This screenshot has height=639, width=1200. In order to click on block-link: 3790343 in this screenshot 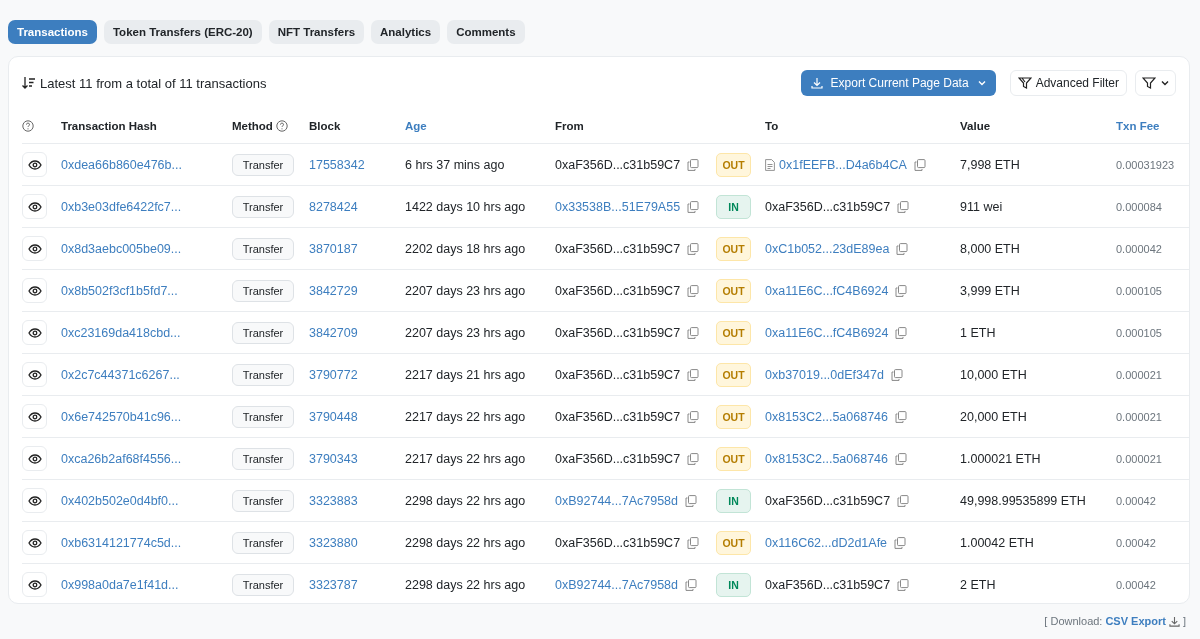, I will do `click(333, 458)`.